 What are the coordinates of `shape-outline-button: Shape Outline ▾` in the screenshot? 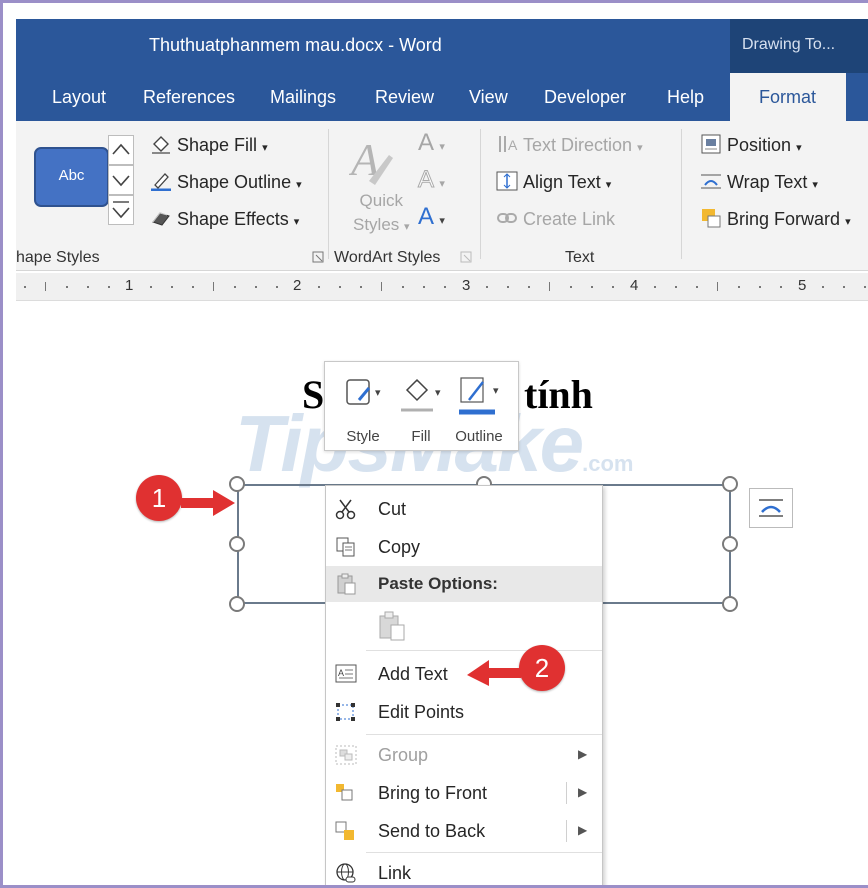 It's located at (226, 182).